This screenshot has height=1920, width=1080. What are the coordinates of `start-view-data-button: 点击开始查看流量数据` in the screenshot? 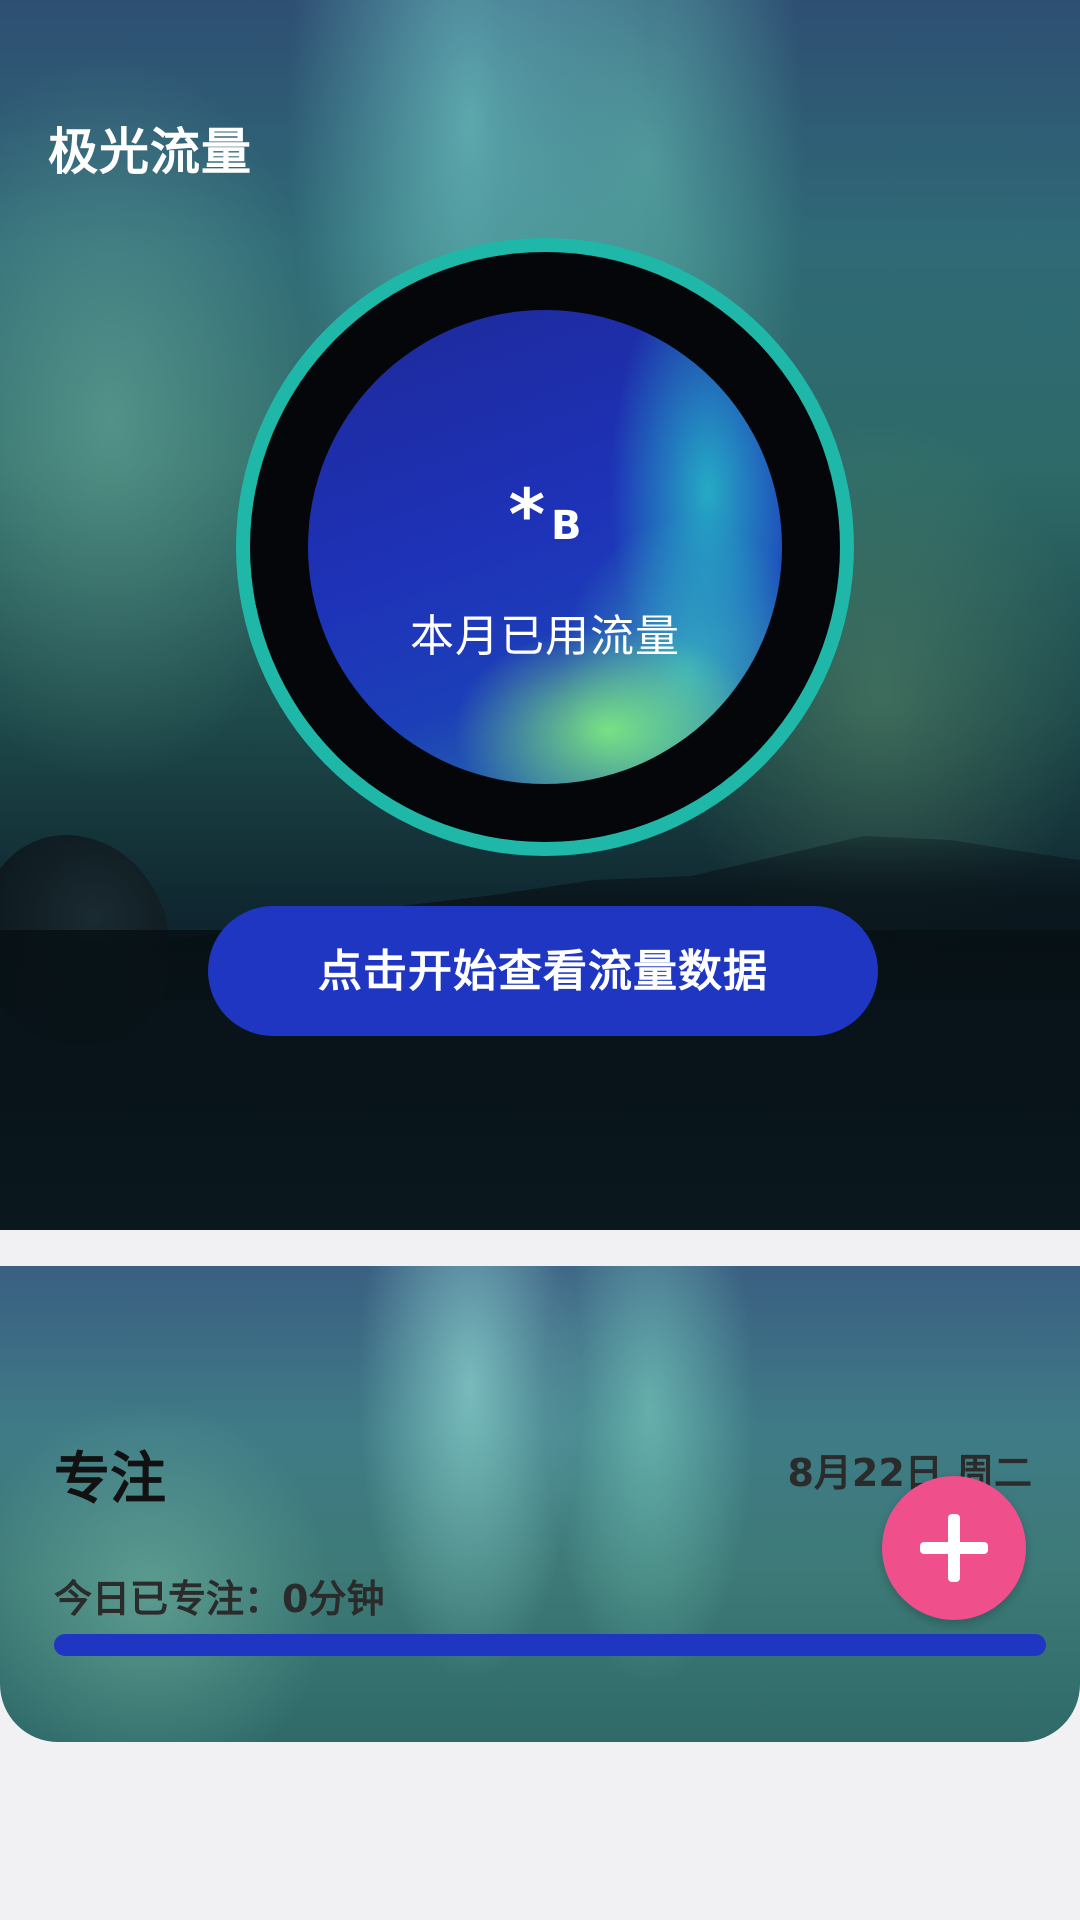 It's located at (543, 971).